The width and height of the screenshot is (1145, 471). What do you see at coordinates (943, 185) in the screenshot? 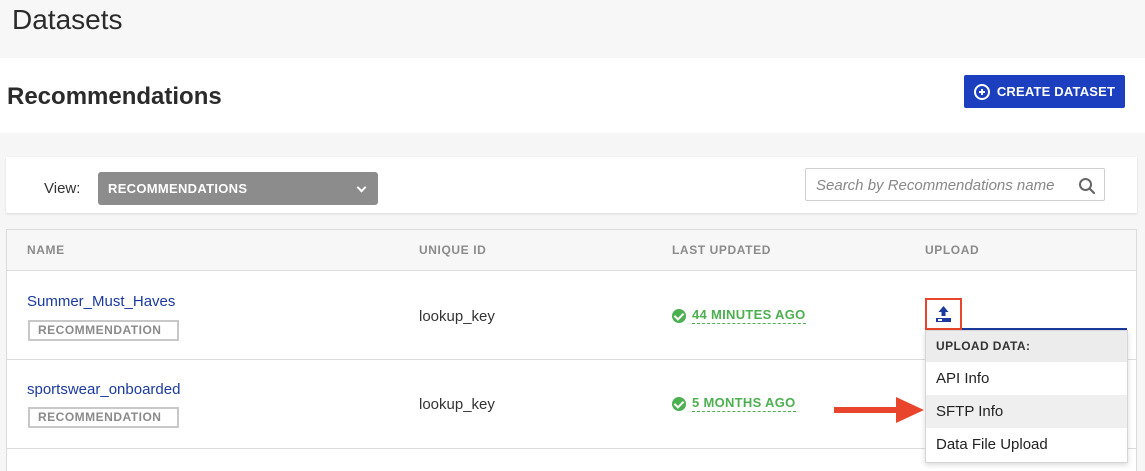
I see `search-input` at bounding box center [943, 185].